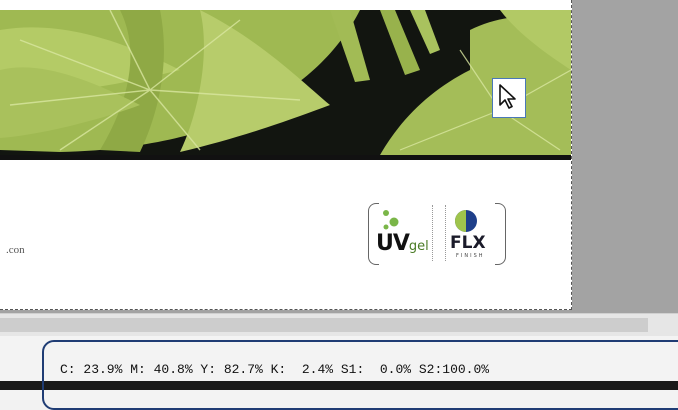  Describe the element at coordinates (15, 250) in the screenshot. I see `url-text: .con` at that location.